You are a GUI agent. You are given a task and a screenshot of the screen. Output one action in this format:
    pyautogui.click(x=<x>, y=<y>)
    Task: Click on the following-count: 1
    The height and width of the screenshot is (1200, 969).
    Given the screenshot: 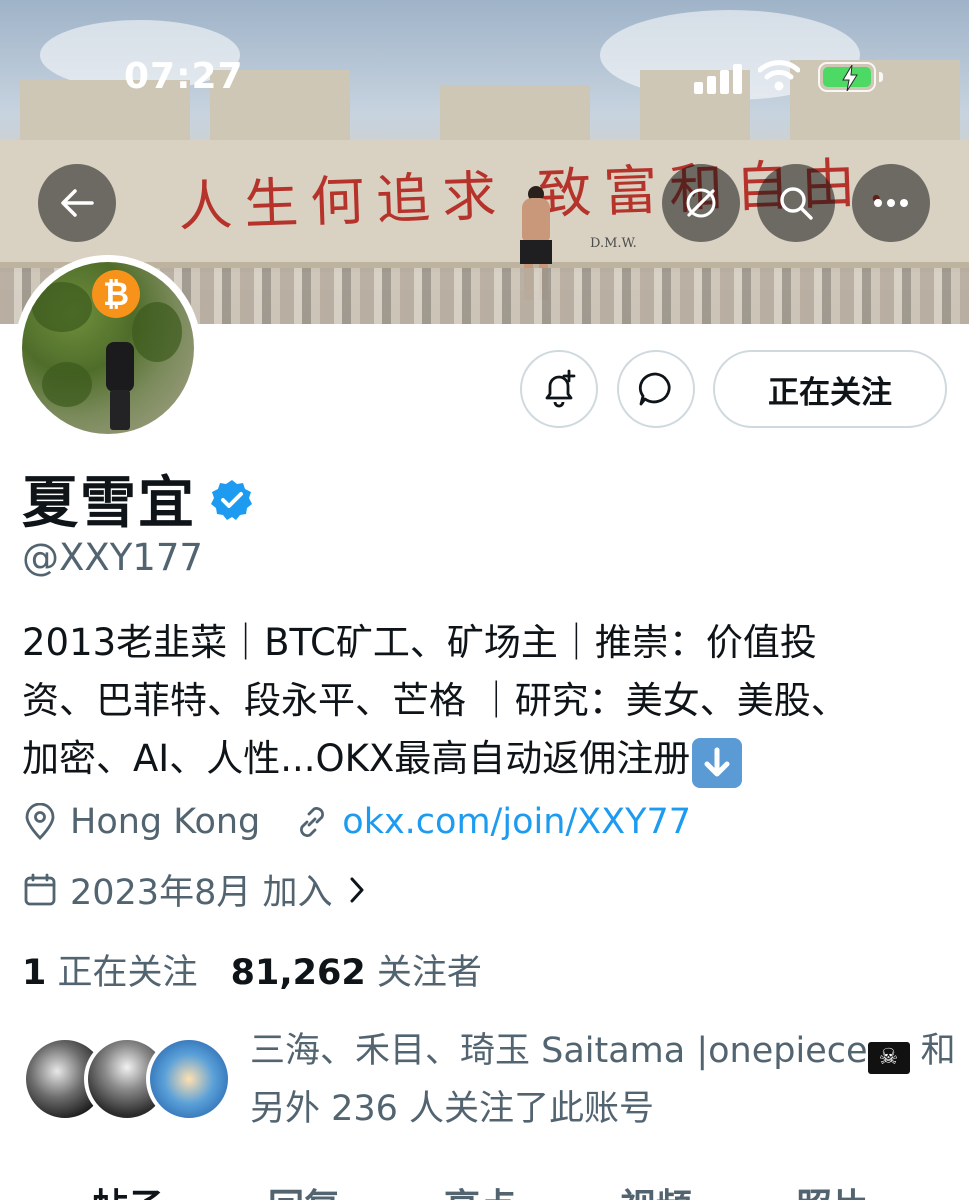 What is the action you would take?
    pyautogui.click(x=34, y=973)
    